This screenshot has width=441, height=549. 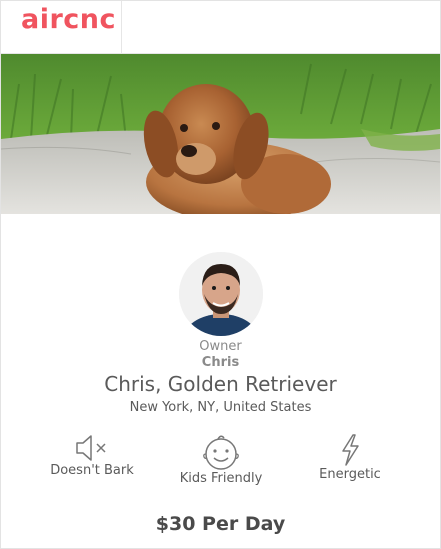 What do you see at coordinates (350, 450) in the screenshot?
I see `lightning-icon` at bounding box center [350, 450].